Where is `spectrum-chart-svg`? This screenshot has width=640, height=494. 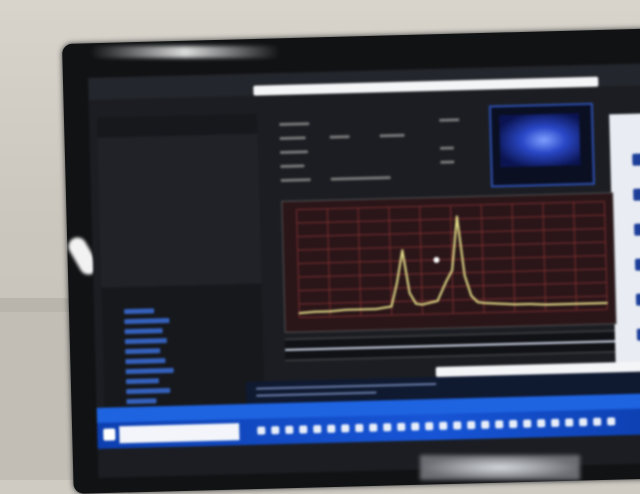 spectrum-chart-svg is located at coordinates (452, 260).